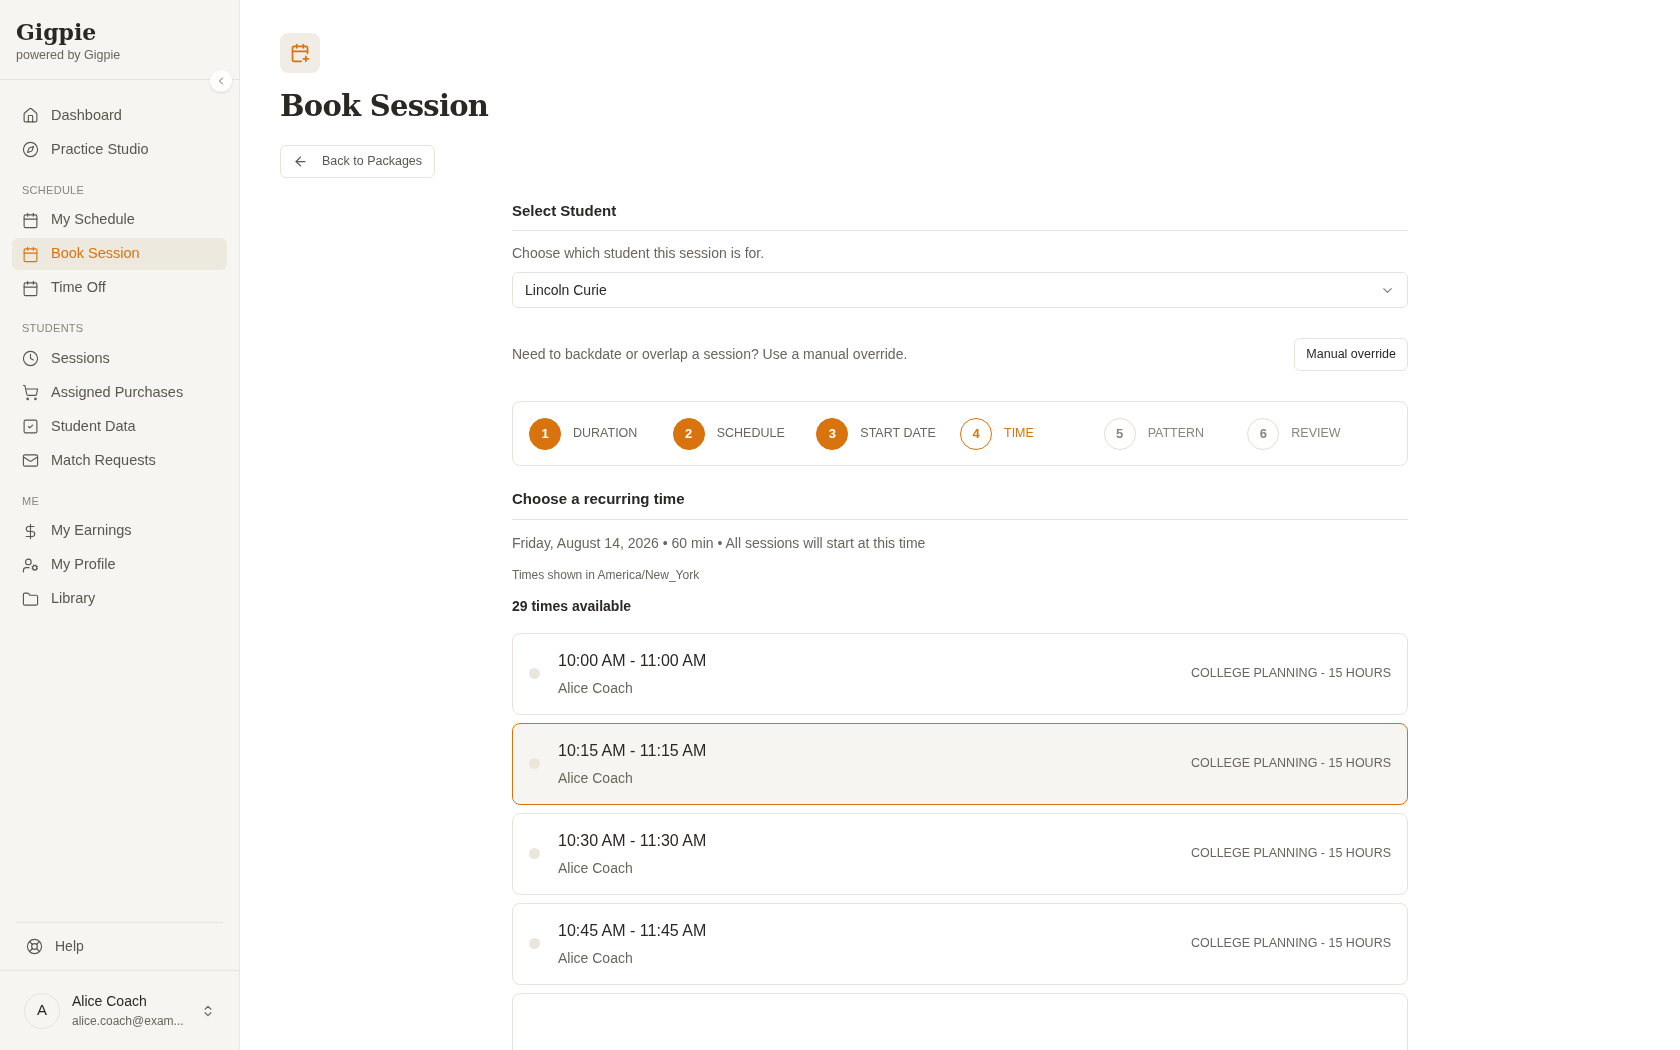 The height and width of the screenshot is (1050, 1680). I want to click on manual-override-button: Manual override, so click(1351, 354).